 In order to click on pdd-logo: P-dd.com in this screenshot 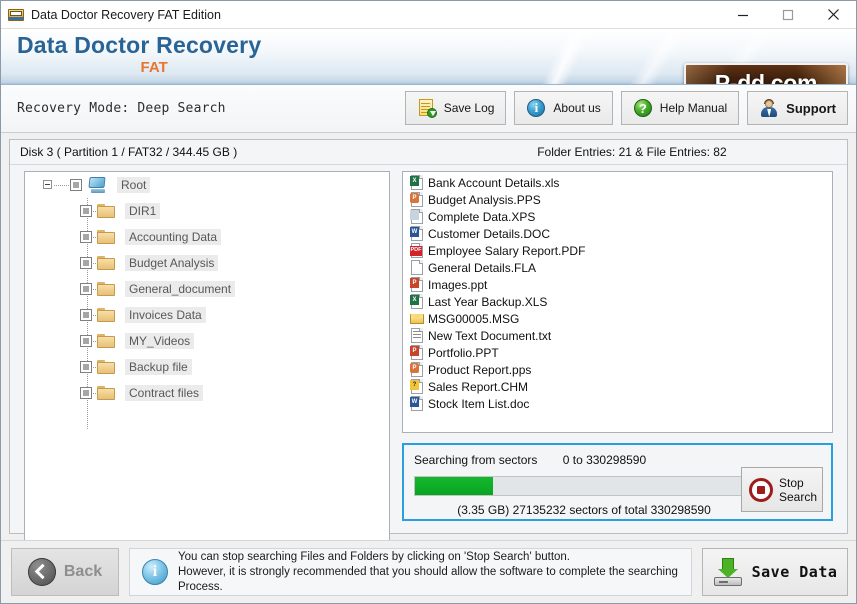, I will do `click(766, 74)`.